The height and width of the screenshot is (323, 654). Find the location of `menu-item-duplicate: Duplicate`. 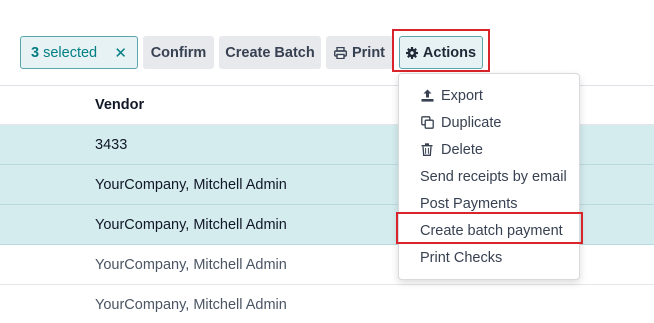

menu-item-duplicate: Duplicate is located at coordinates (489, 122).